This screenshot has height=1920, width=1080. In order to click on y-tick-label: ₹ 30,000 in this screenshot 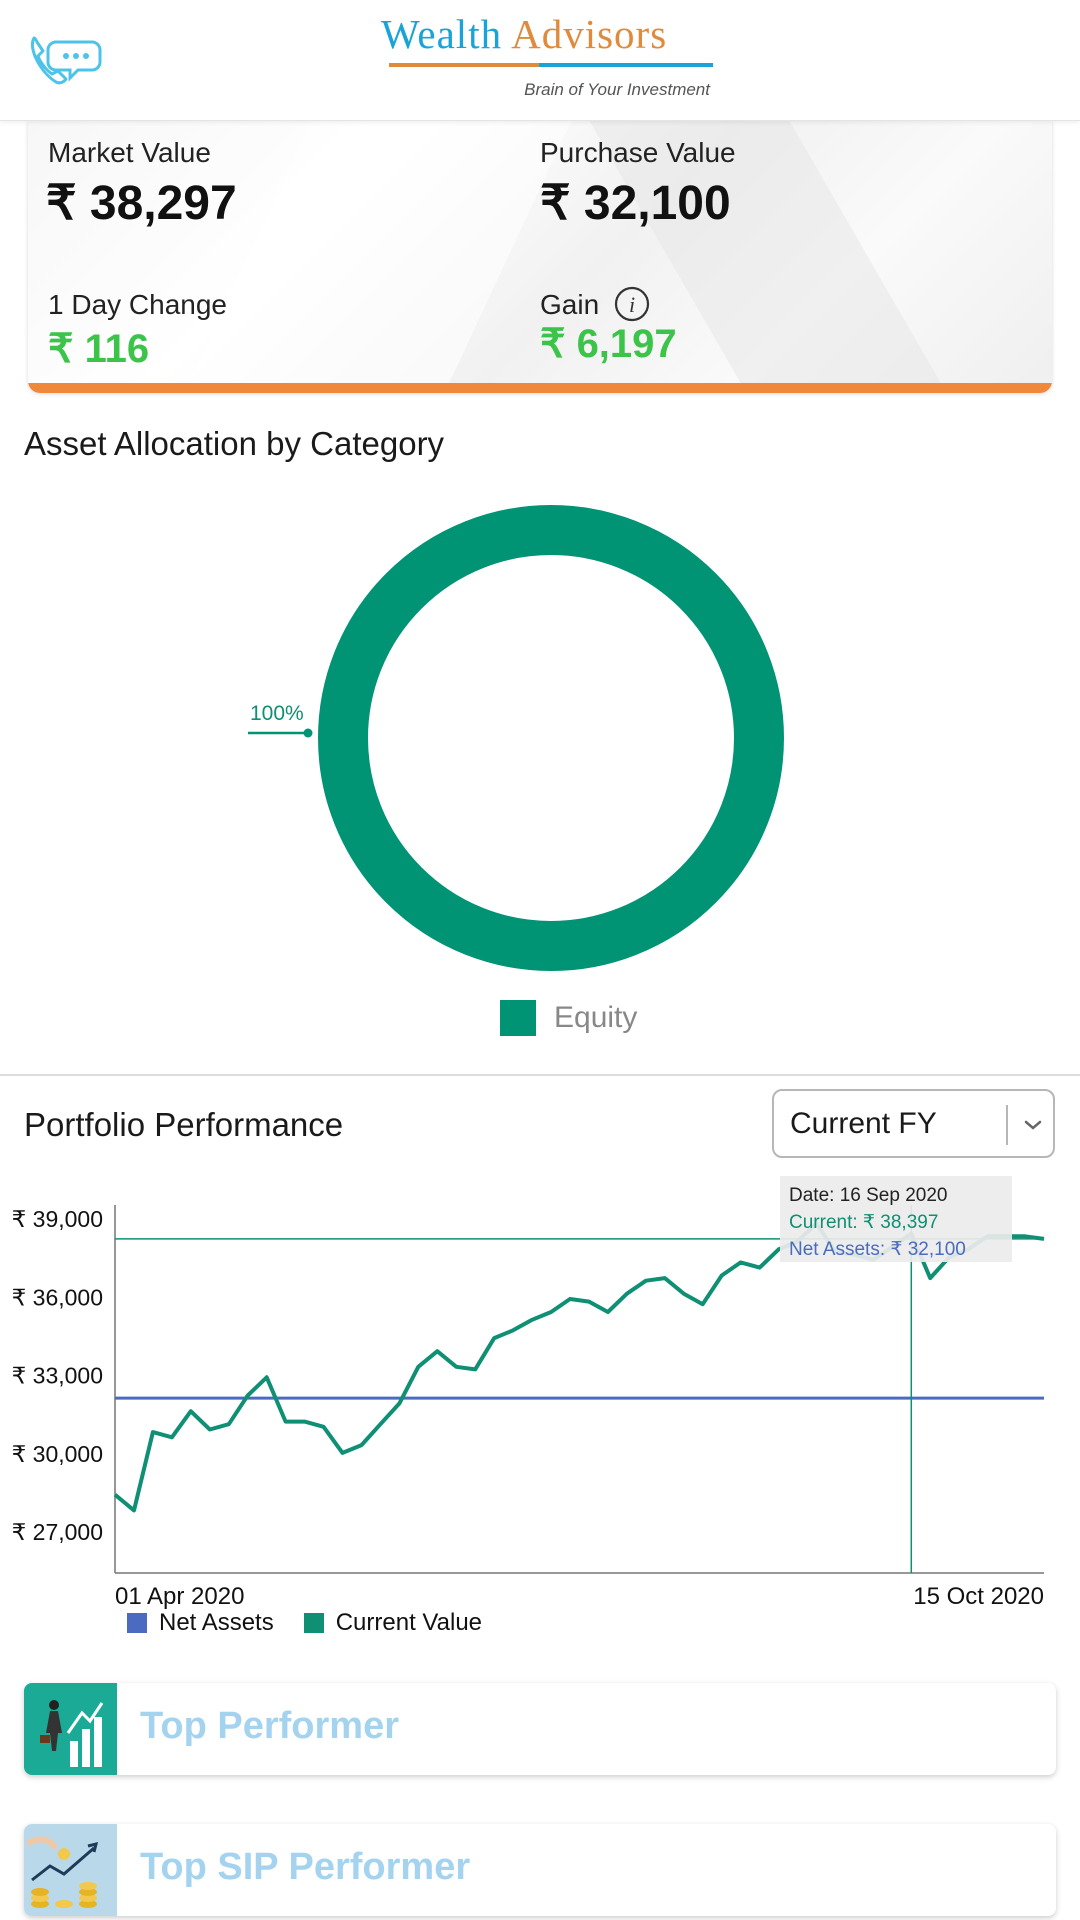, I will do `click(57, 1454)`.